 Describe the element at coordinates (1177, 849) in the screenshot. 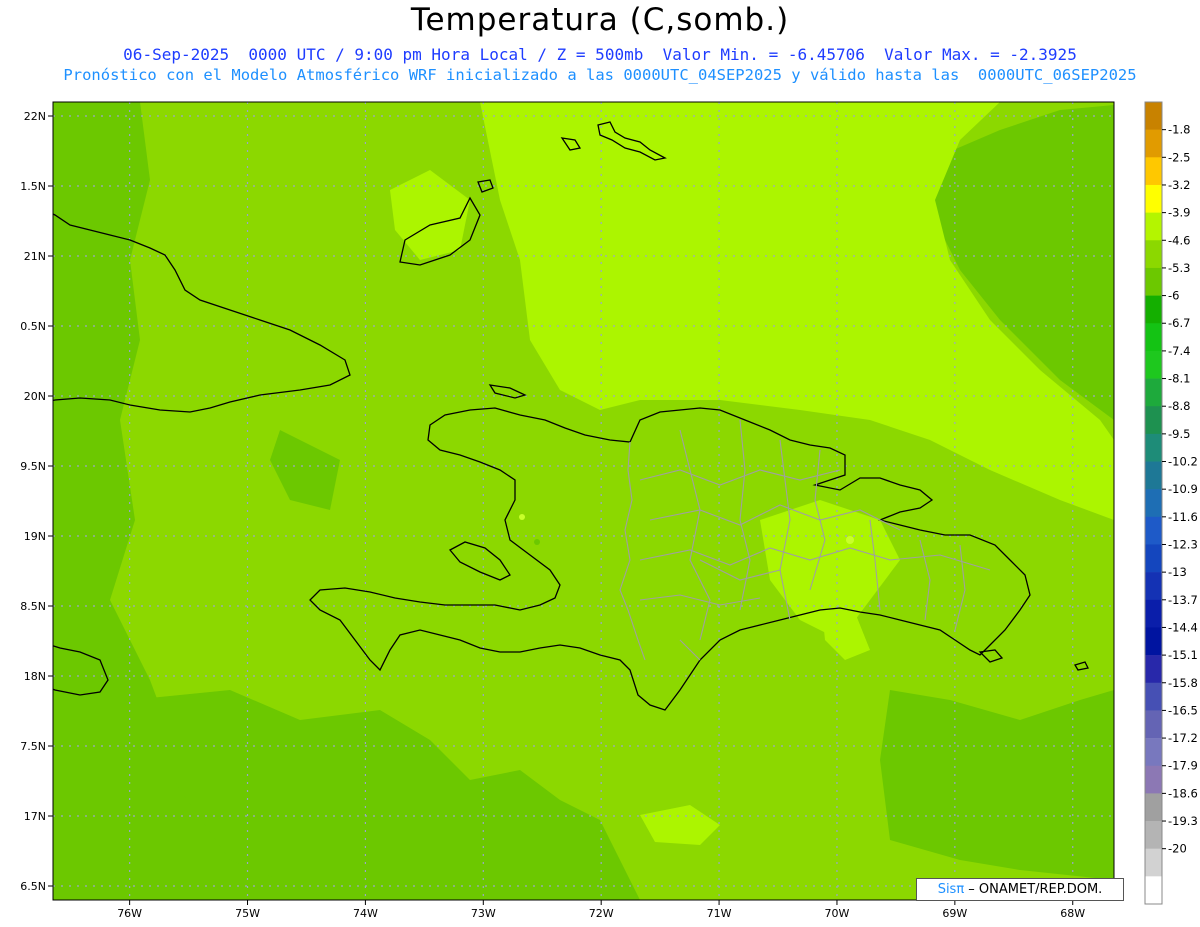

I see `colorbar-label: -20` at that location.